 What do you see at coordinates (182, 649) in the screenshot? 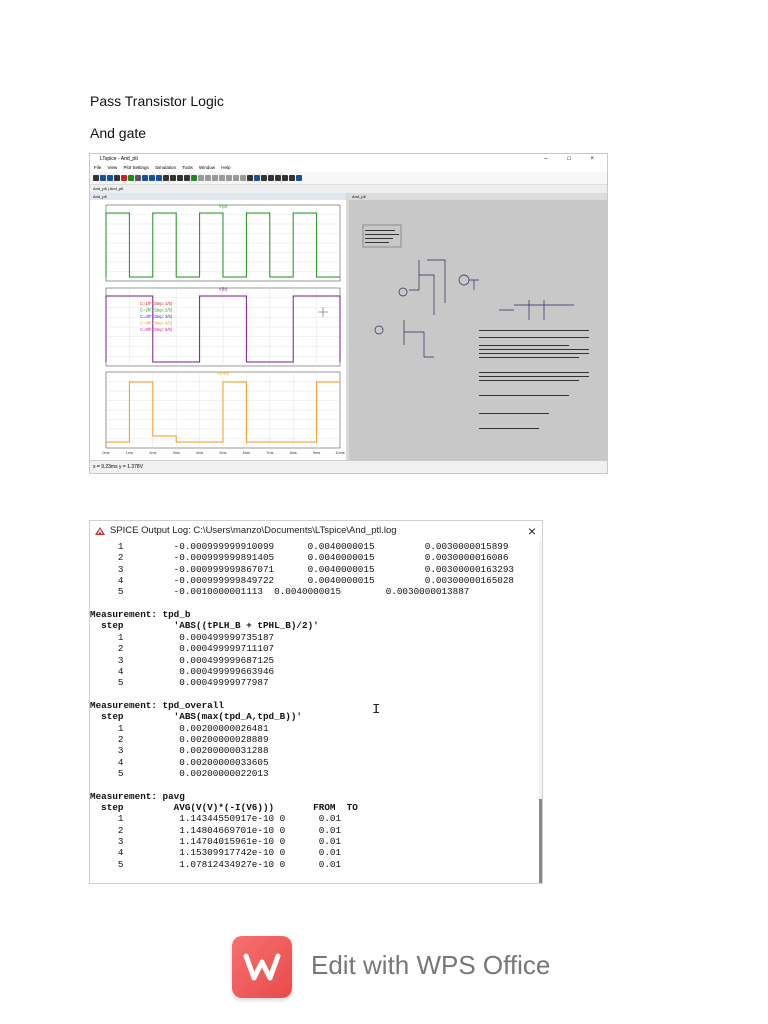
I see `log-line: 2 0.000499999711107` at bounding box center [182, 649].